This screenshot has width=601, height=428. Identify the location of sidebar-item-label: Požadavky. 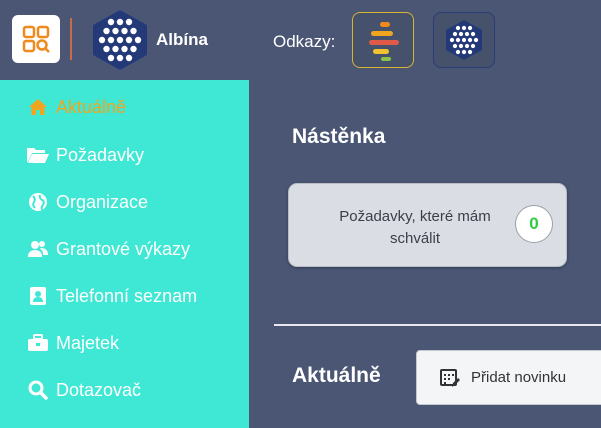
(100, 154).